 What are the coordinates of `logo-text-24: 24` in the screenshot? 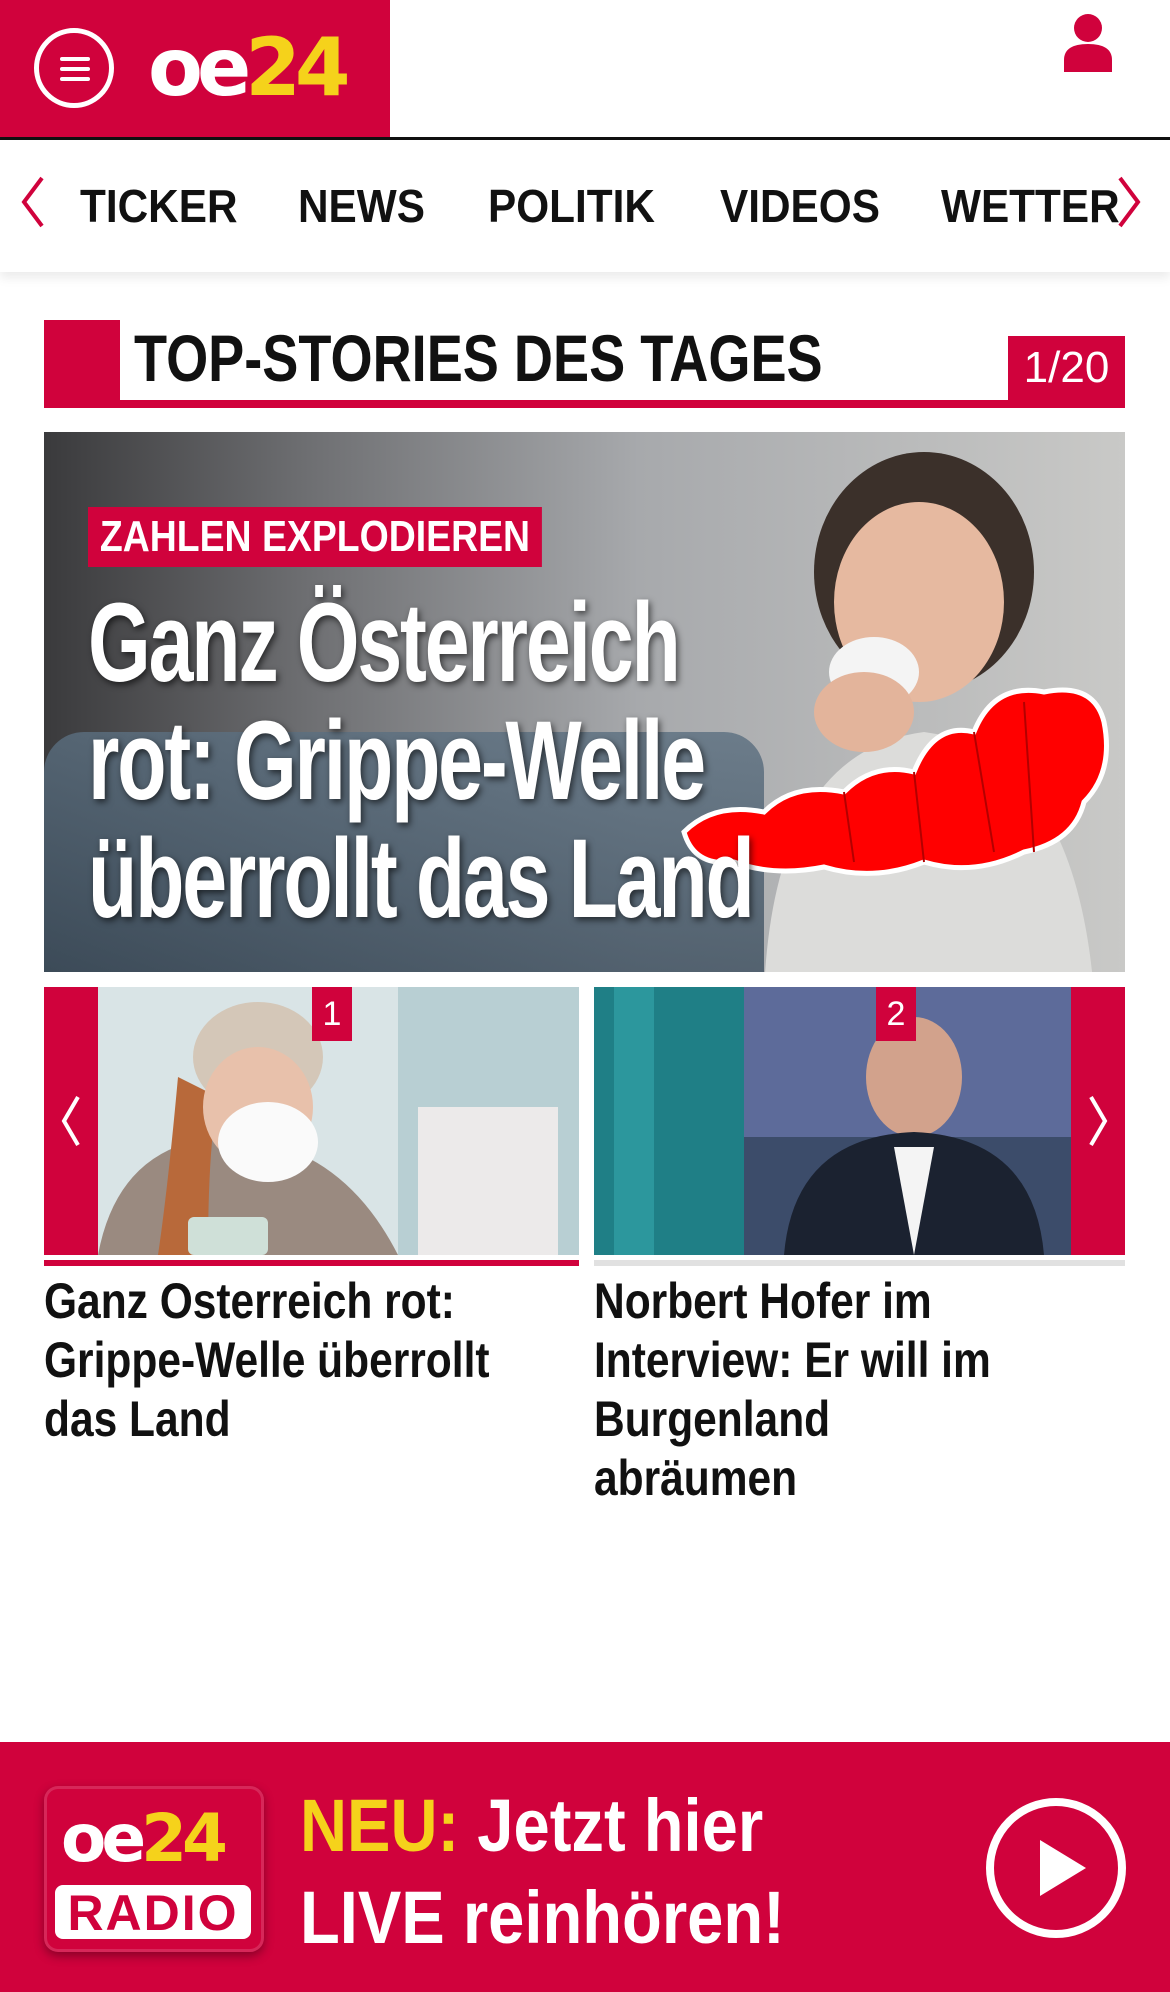 It's located at (297, 67).